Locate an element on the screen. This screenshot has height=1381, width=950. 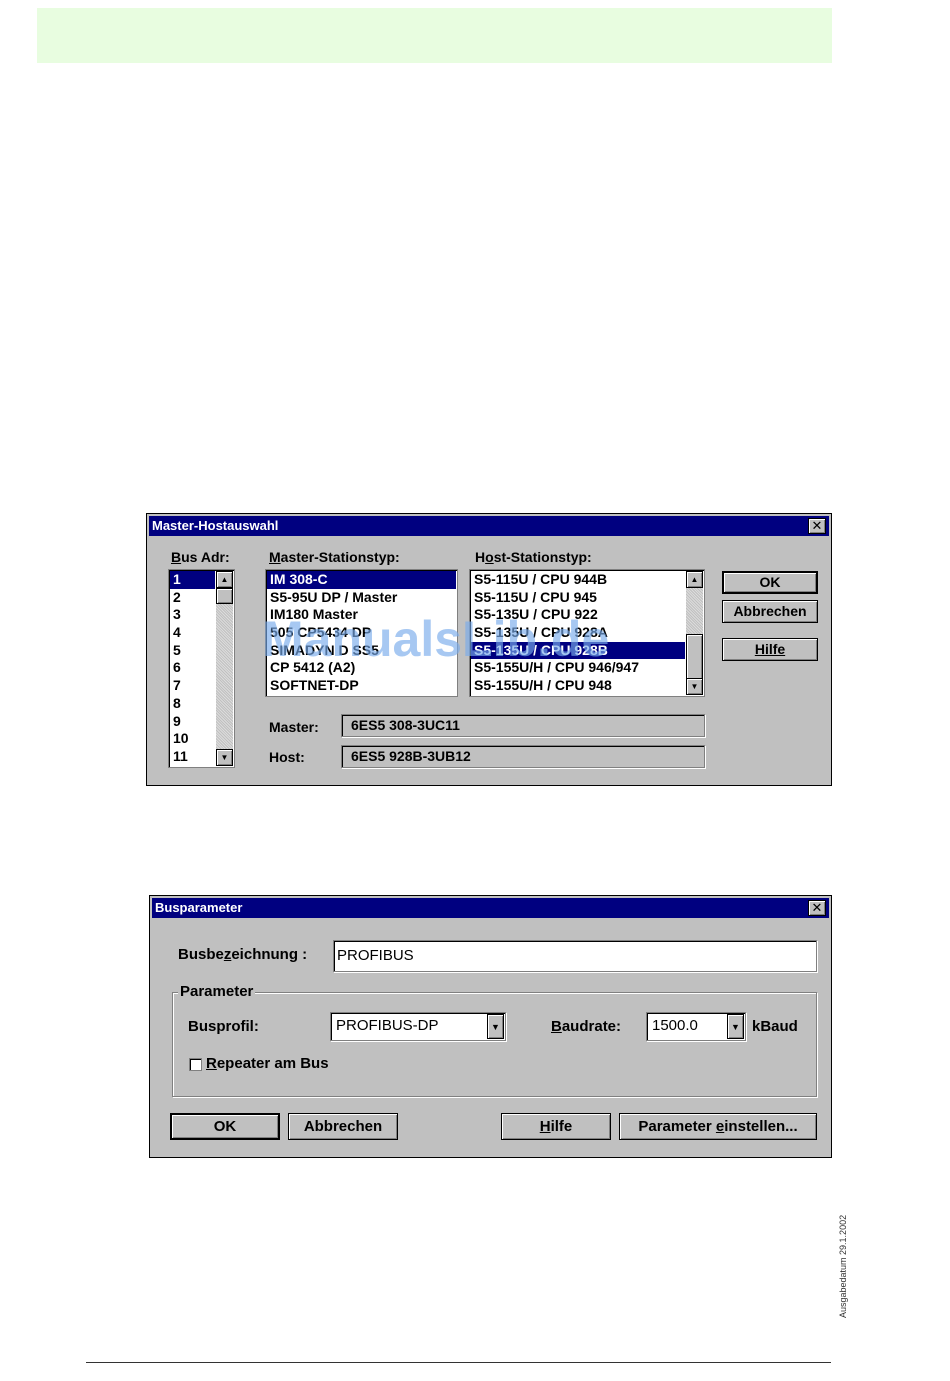
master-type-item: SOFTNET-DP is located at coordinates (361, 686).